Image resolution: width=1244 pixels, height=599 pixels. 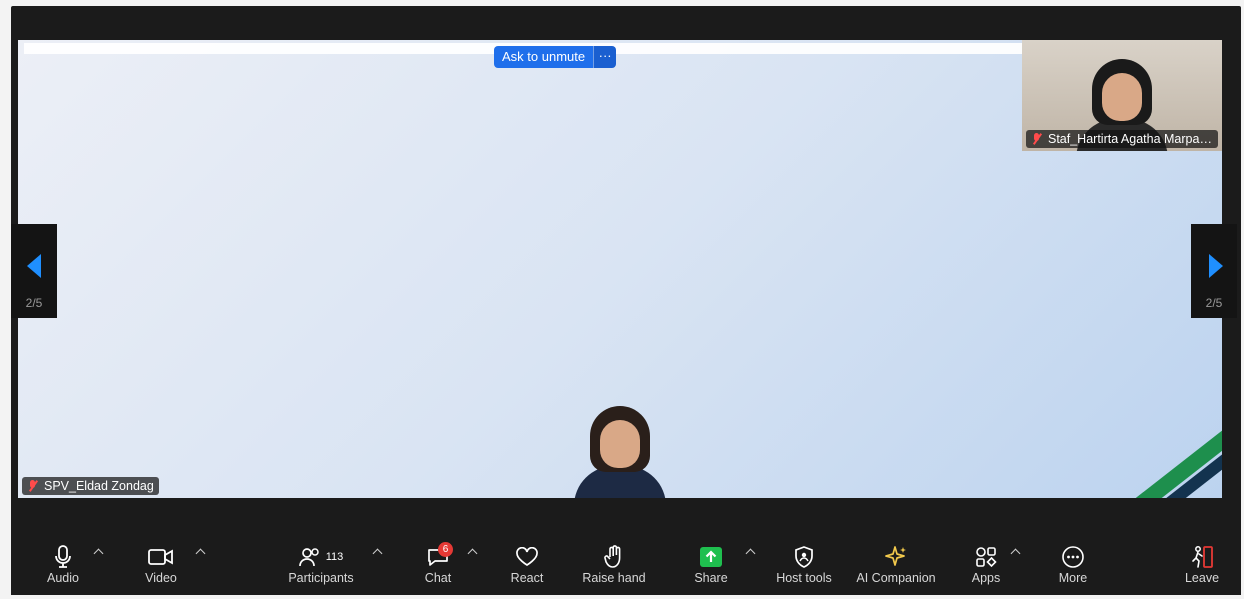 I want to click on leave-icon, so click(x=1202, y=557).